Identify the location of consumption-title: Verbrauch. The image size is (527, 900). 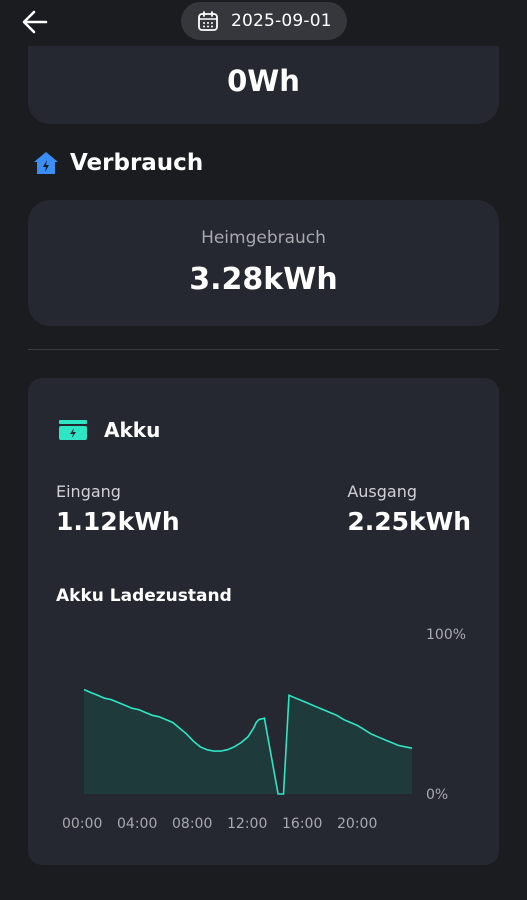
(137, 163).